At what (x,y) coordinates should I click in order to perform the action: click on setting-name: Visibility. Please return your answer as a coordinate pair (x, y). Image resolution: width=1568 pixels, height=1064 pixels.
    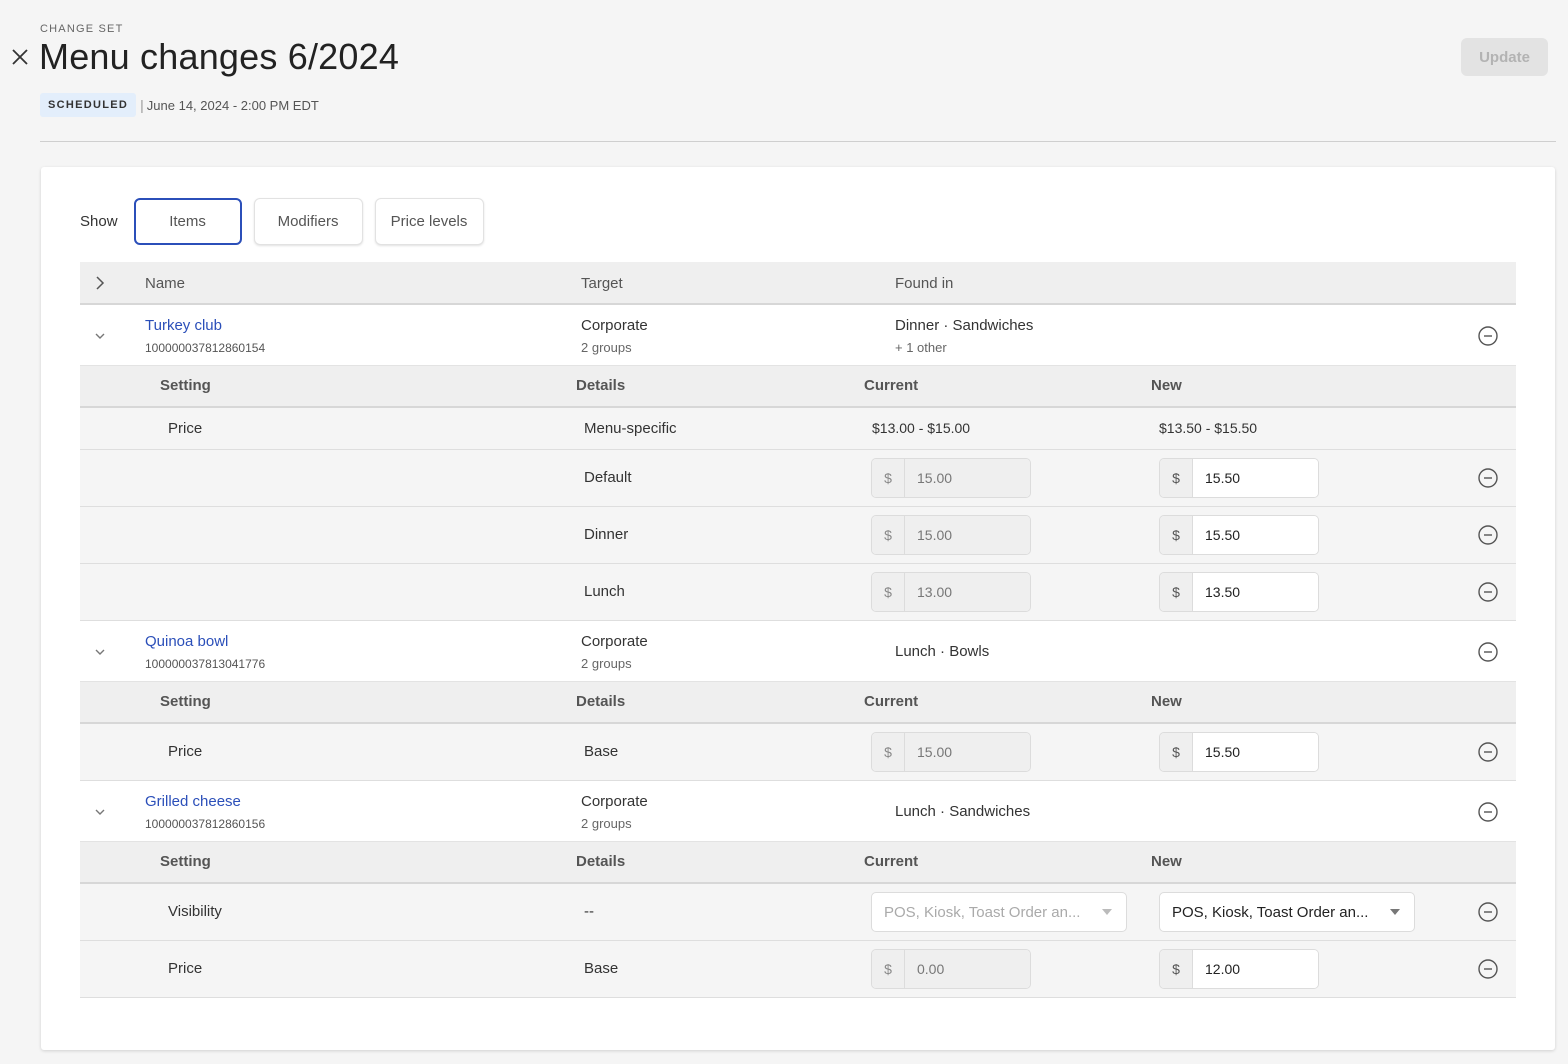
    Looking at the image, I should click on (195, 911).